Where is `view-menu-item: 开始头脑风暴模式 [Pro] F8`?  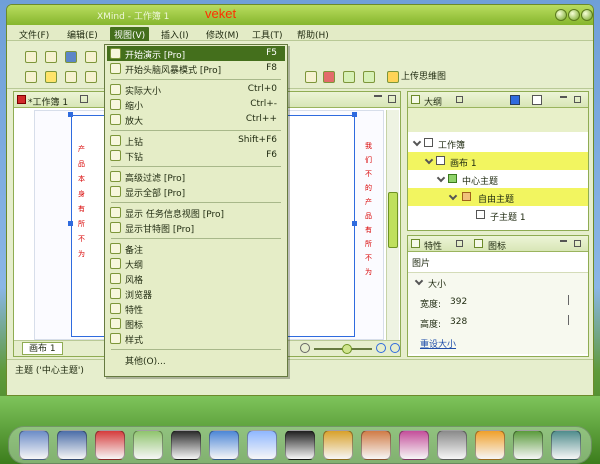 view-menu-item: 开始头脑风暴模式 [Pro] F8 is located at coordinates (196, 68).